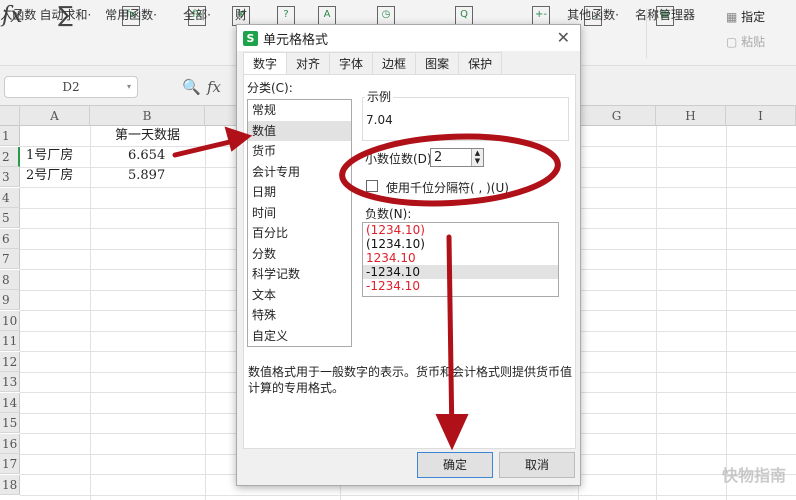 This screenshot has width=796, height=500. Describe the element at coordinates (761, 116) in the screenshot. I see `column-header-i: I` at that location.